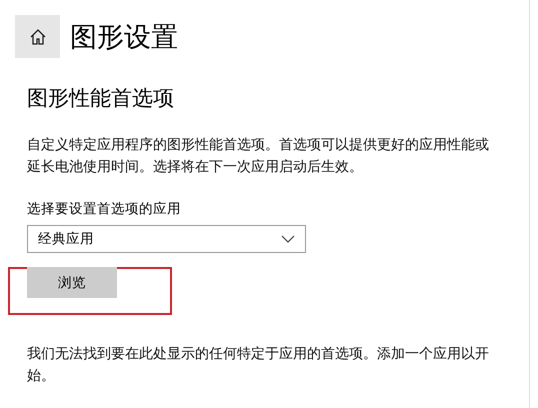  What do you see at coordinates (166, 239) in the screenshot?
I see `app-type-dropdown: 经典应用` at bounding box center [166, 239].